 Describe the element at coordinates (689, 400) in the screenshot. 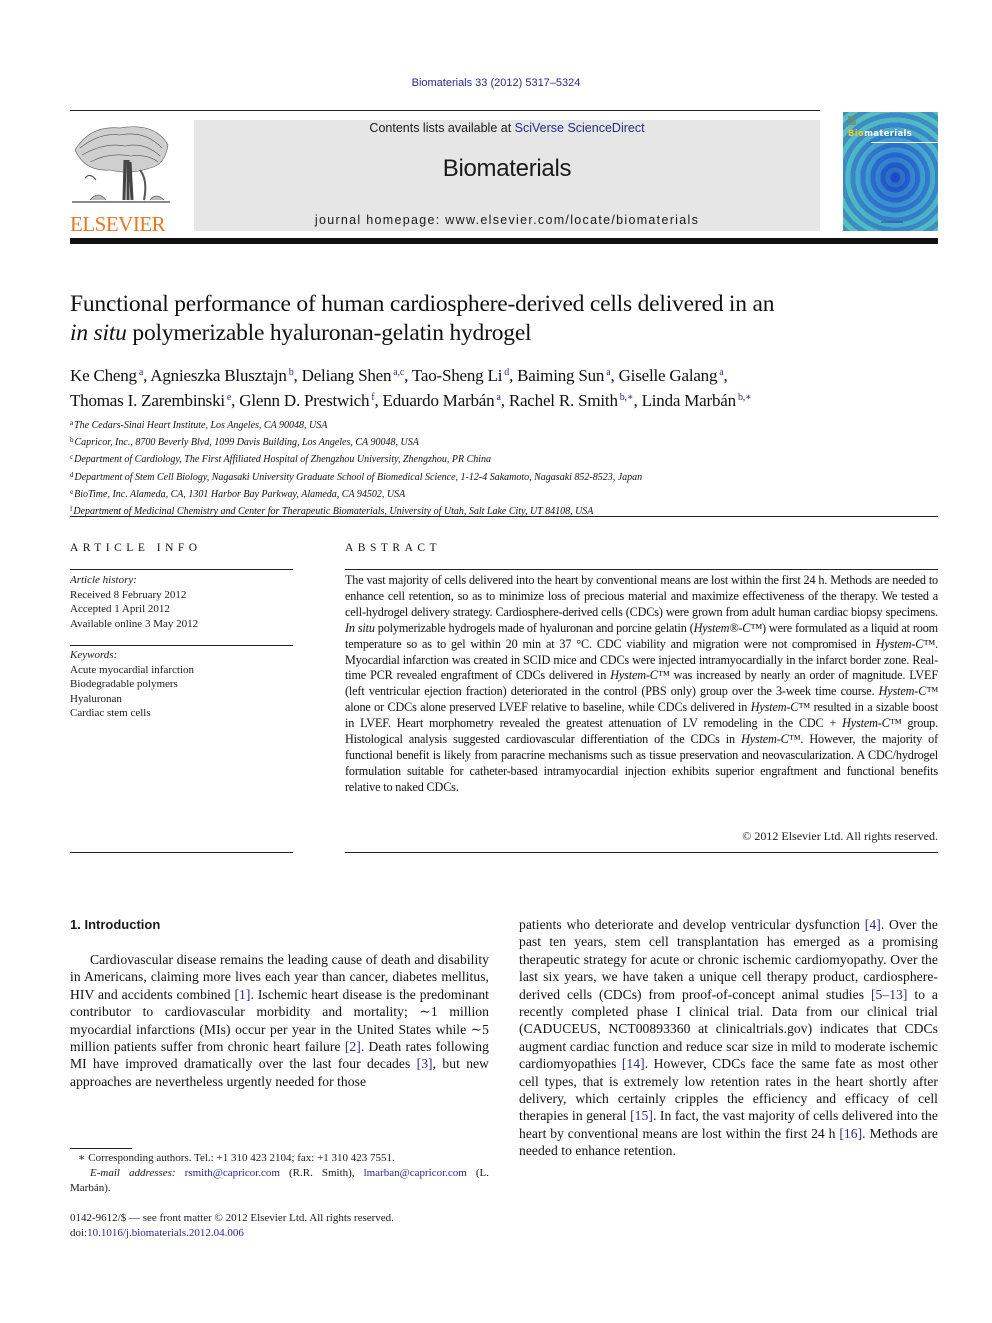

I see `author-name: Linda Marbán` at that location.